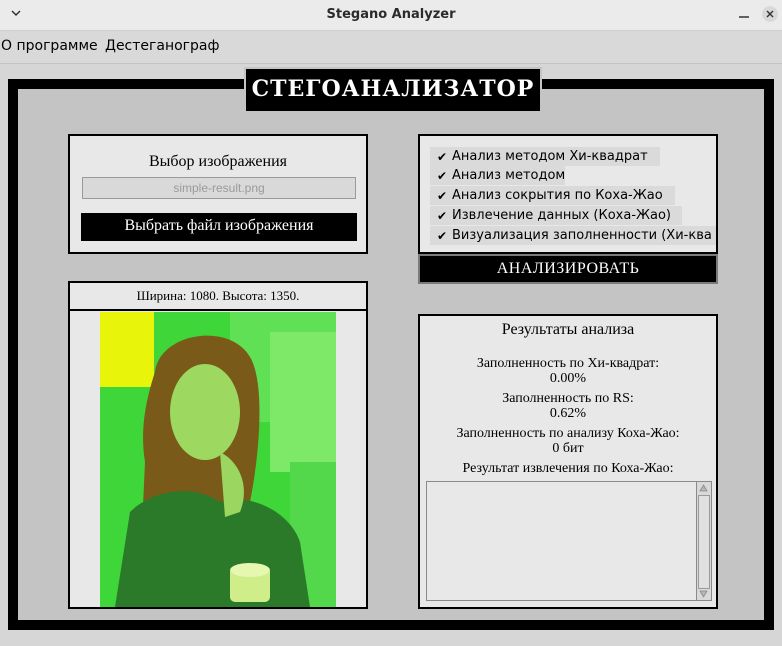  I want to click on extract-label: Результат извлечения по Коха-Жао:, so click(568, 468).